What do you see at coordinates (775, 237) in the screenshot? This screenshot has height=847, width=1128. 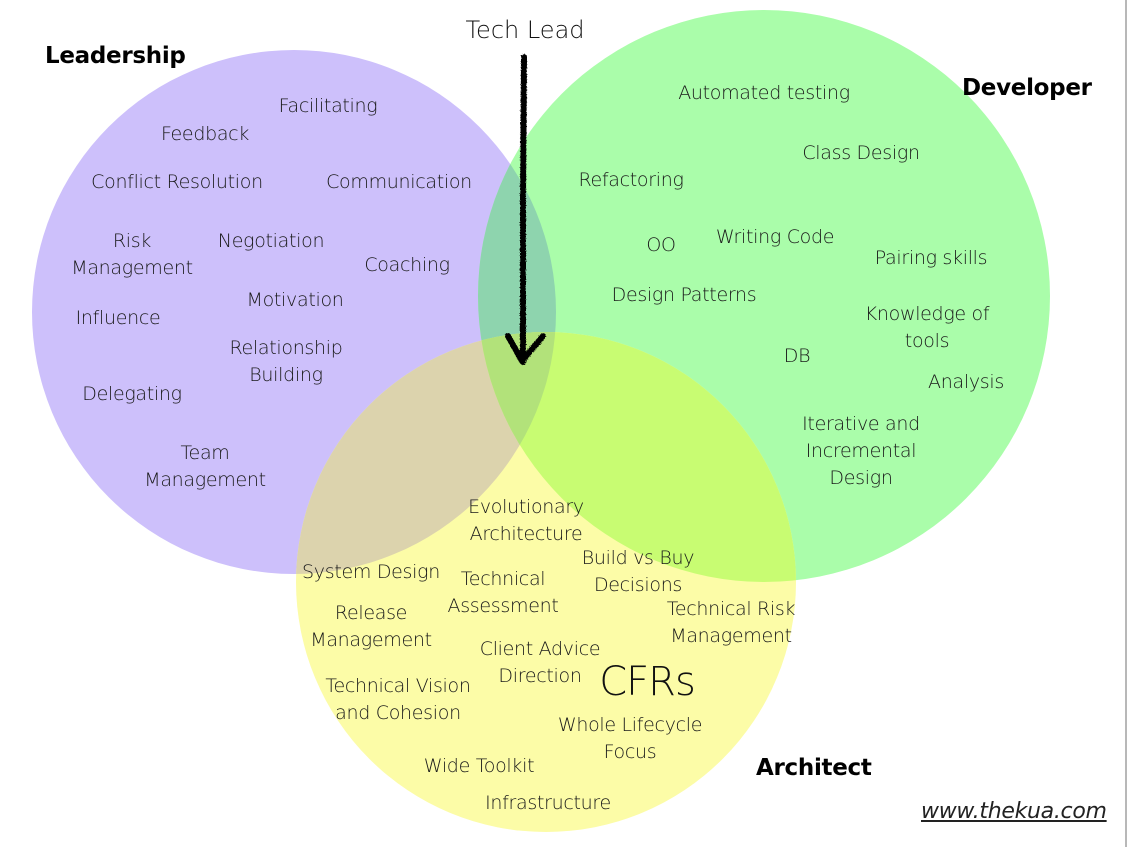 I see `skill-label: Writing Code` at bounding box center [775, 237].